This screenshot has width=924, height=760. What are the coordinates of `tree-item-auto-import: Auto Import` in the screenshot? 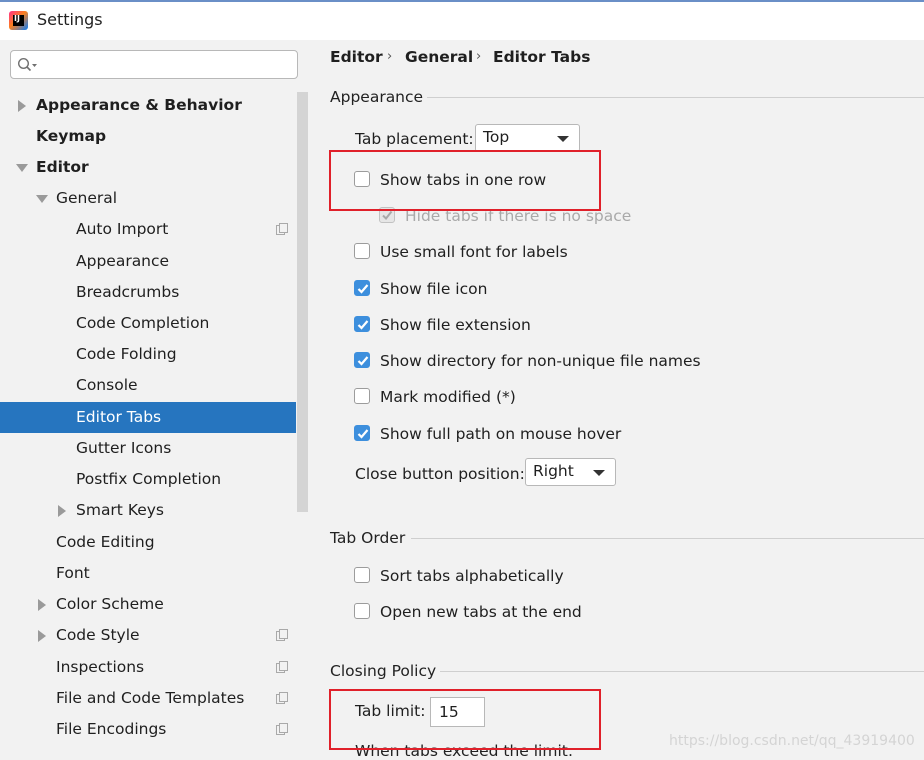 It's located at (148, 229).